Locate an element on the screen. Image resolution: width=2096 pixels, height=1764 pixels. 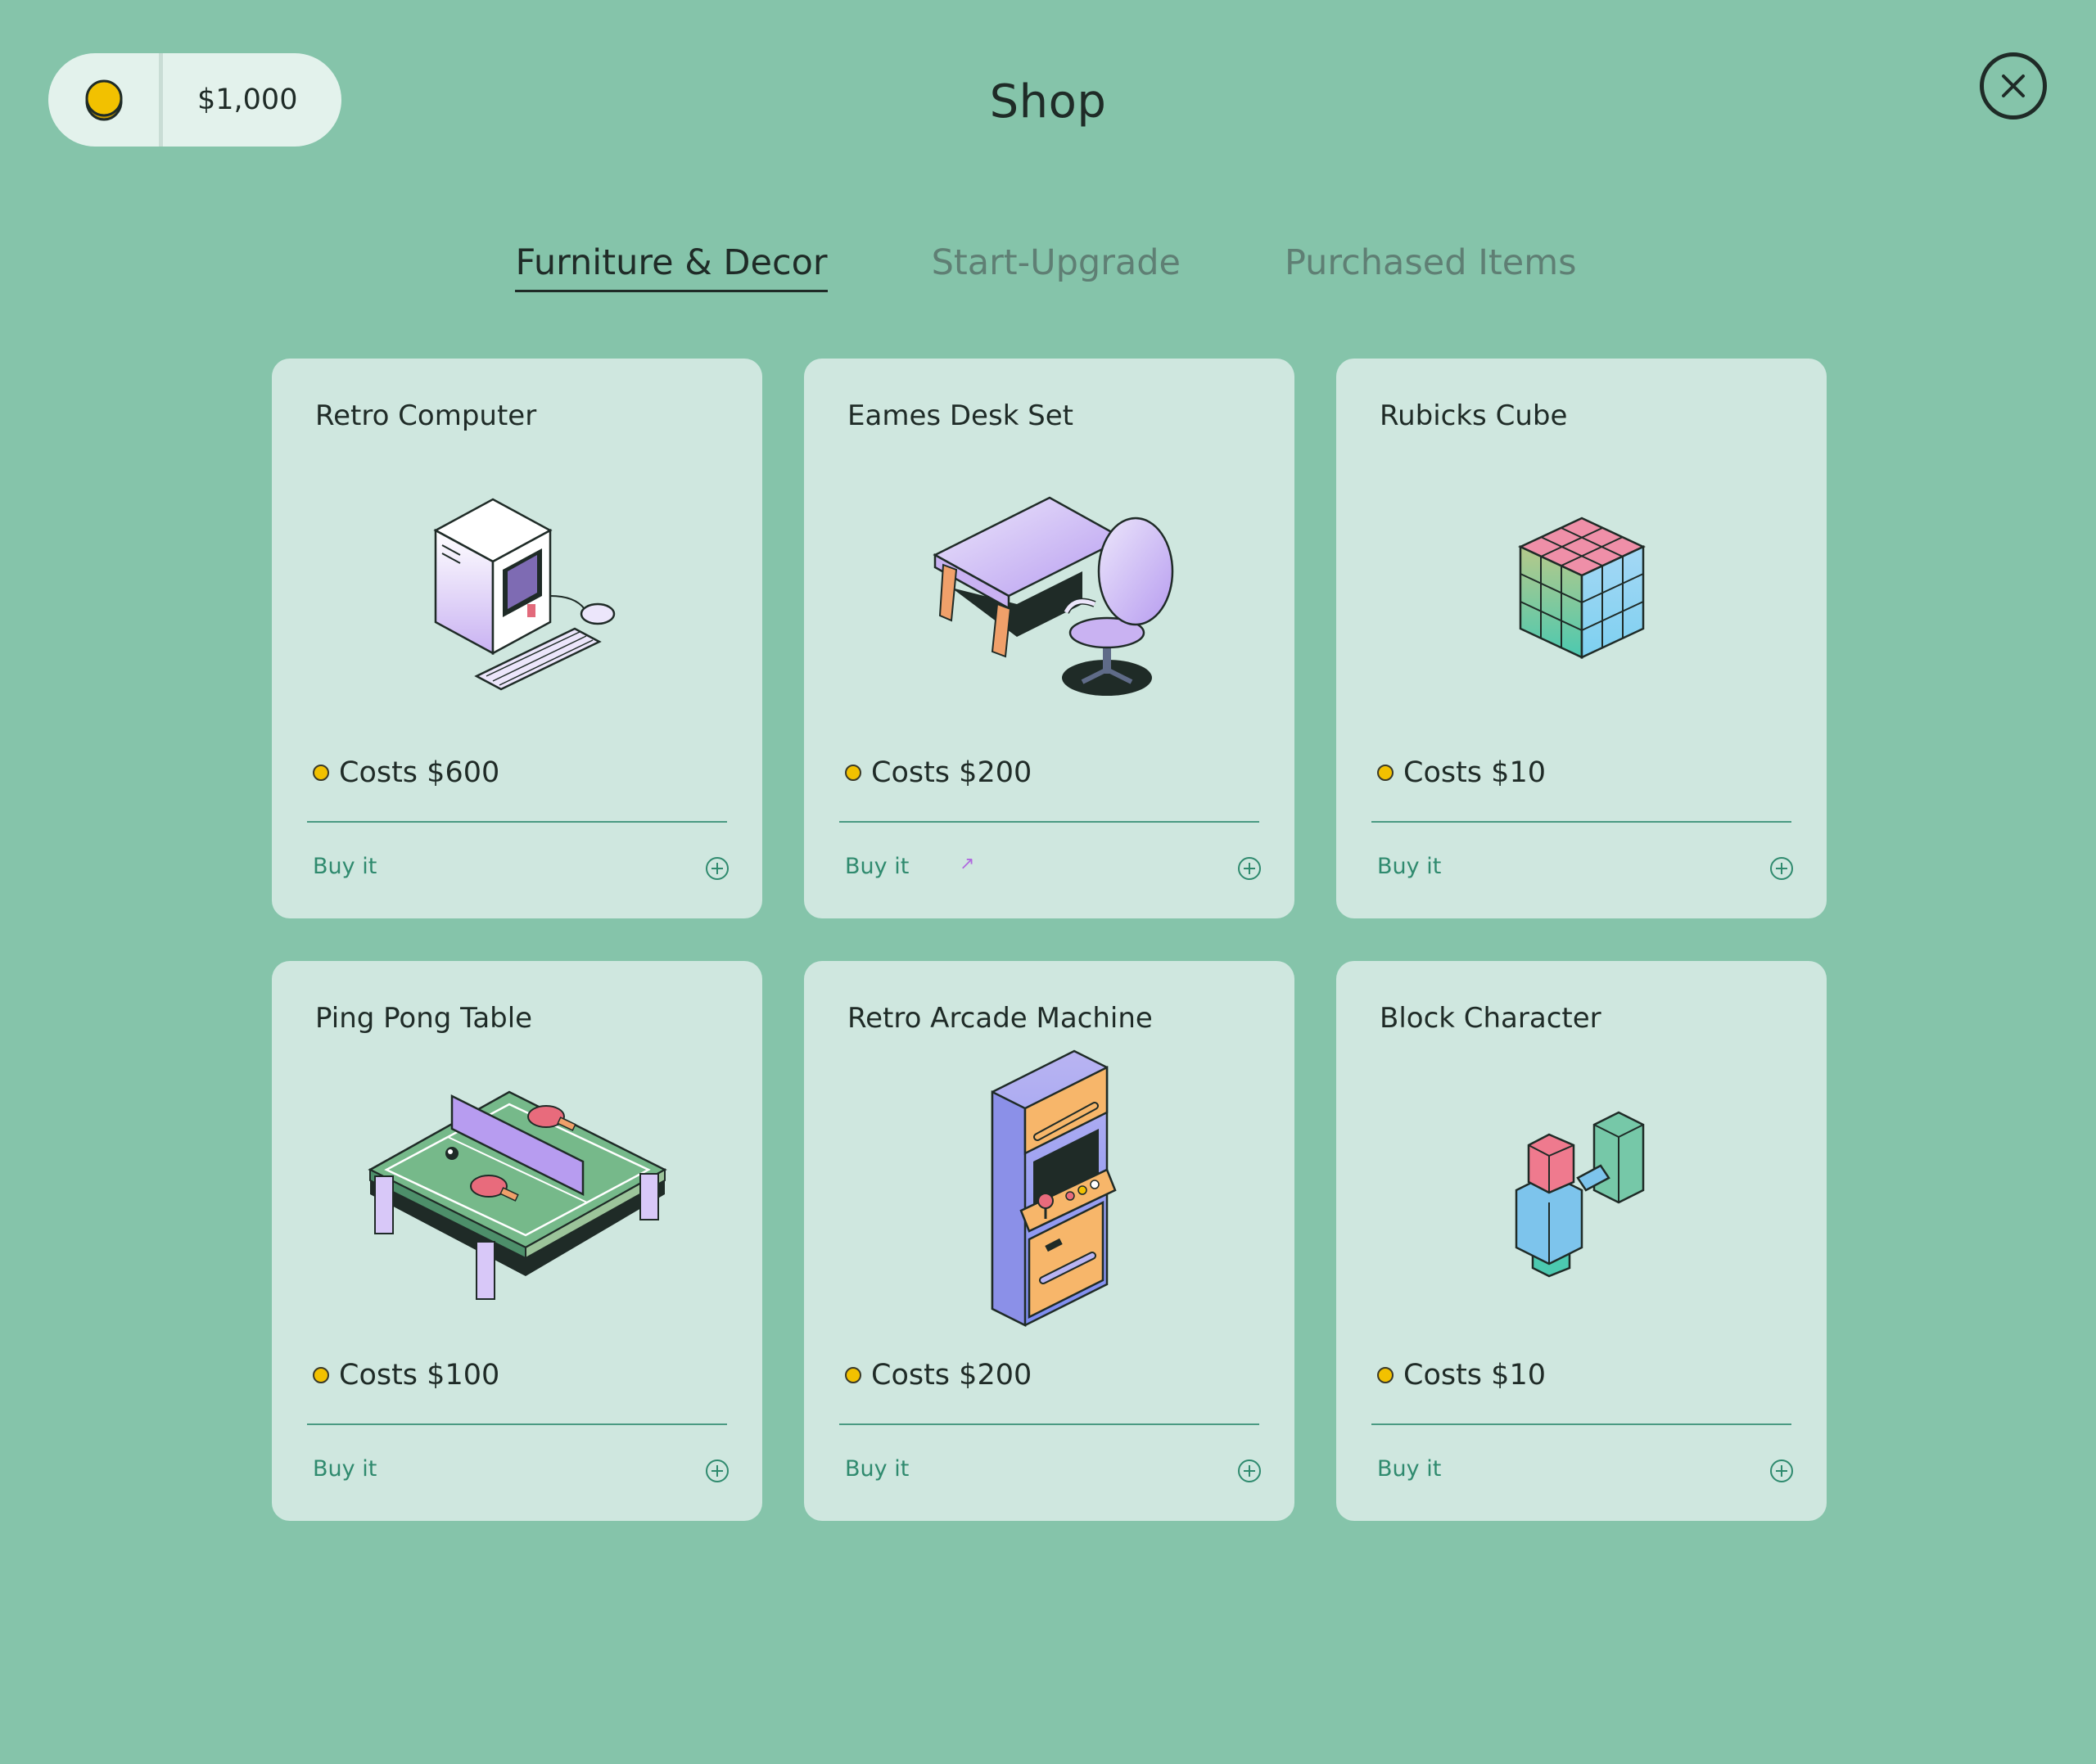
item-card-block-character: Block Character Costs $10 Buy it is located at coordinates (1581, 1241).